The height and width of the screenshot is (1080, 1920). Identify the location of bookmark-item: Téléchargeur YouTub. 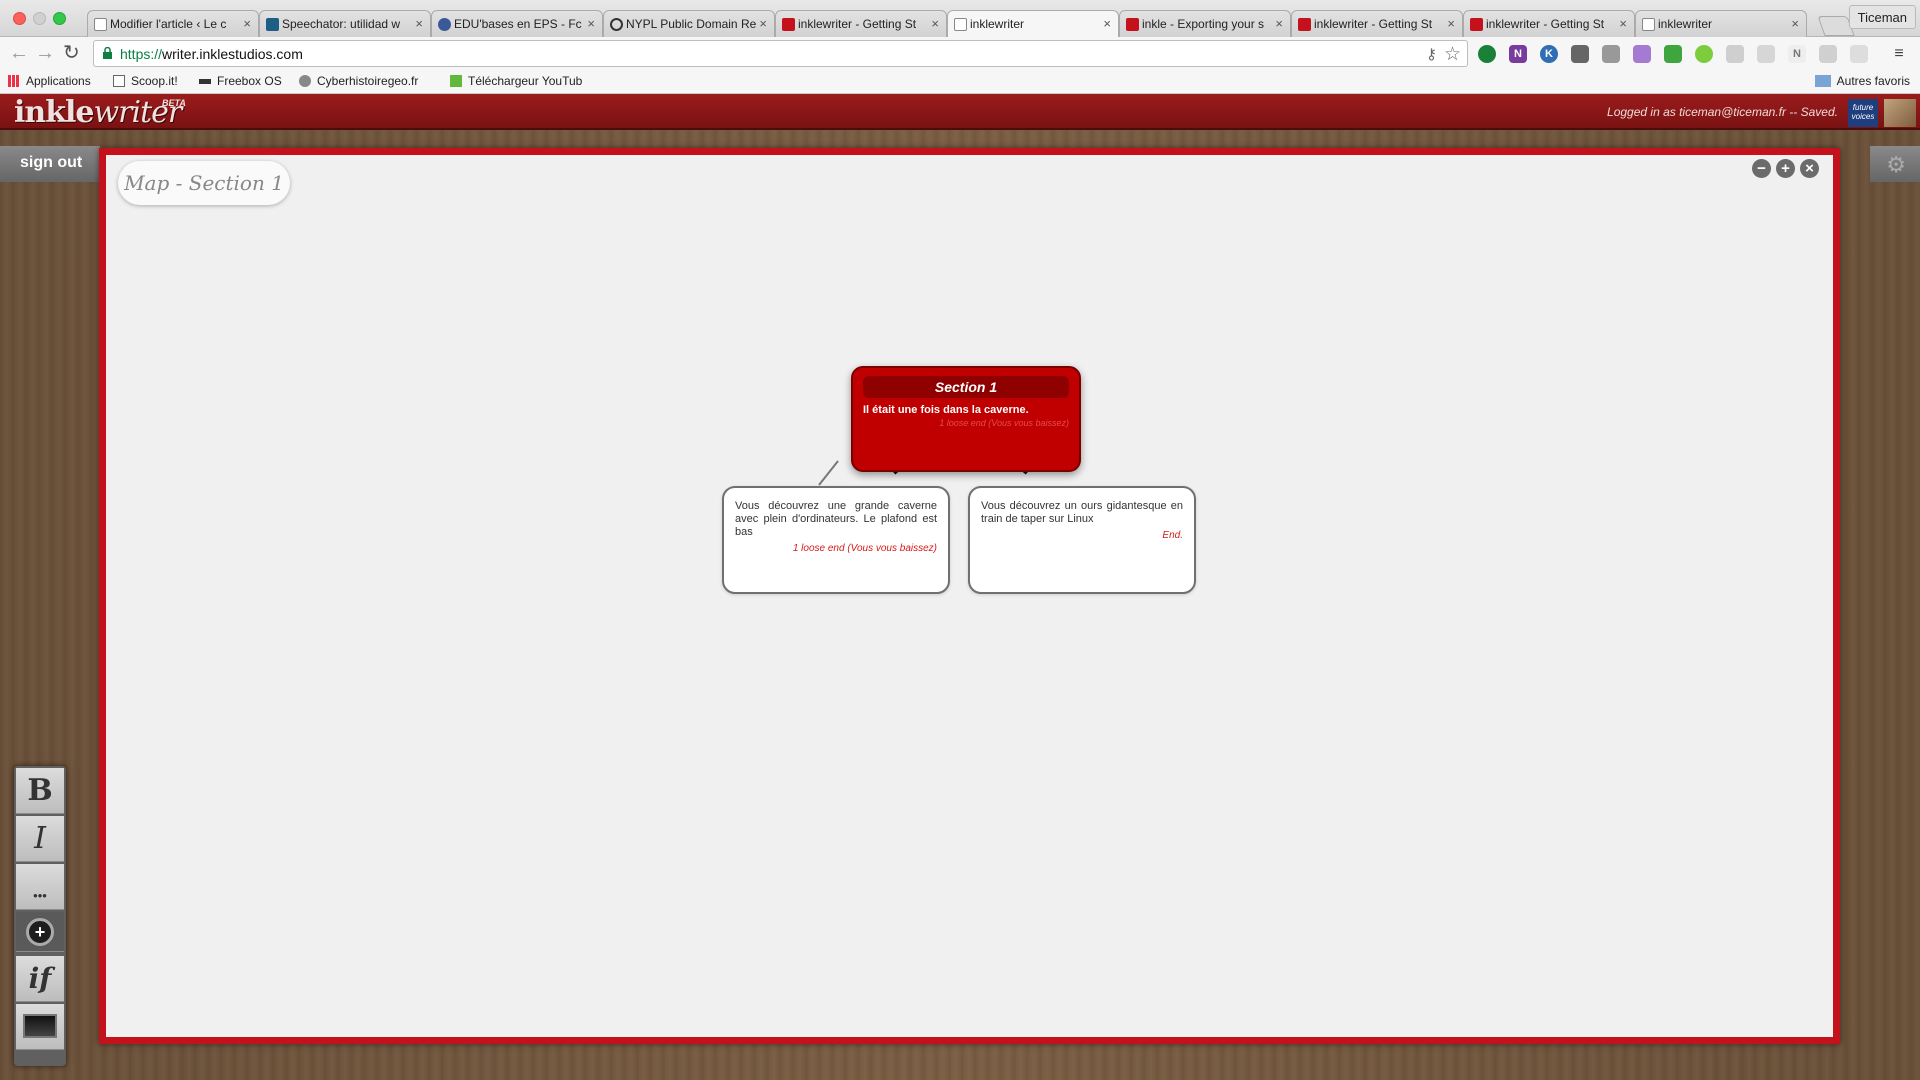
(516, 81).